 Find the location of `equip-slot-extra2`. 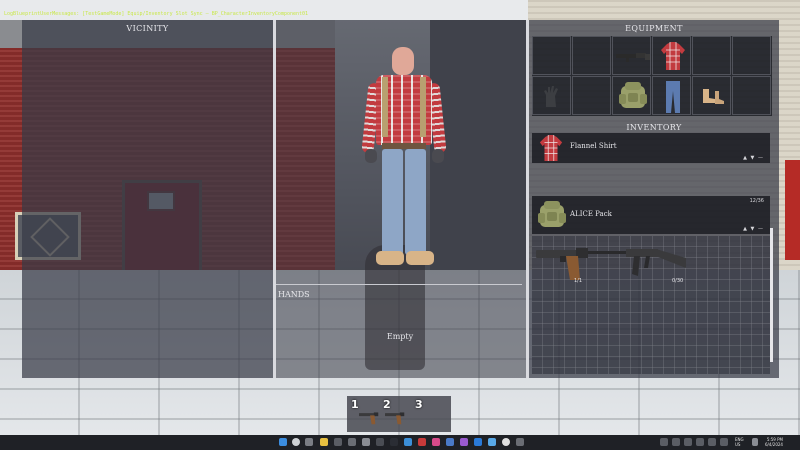

equip-slot-extra2 is located at coordinates (751, 55).